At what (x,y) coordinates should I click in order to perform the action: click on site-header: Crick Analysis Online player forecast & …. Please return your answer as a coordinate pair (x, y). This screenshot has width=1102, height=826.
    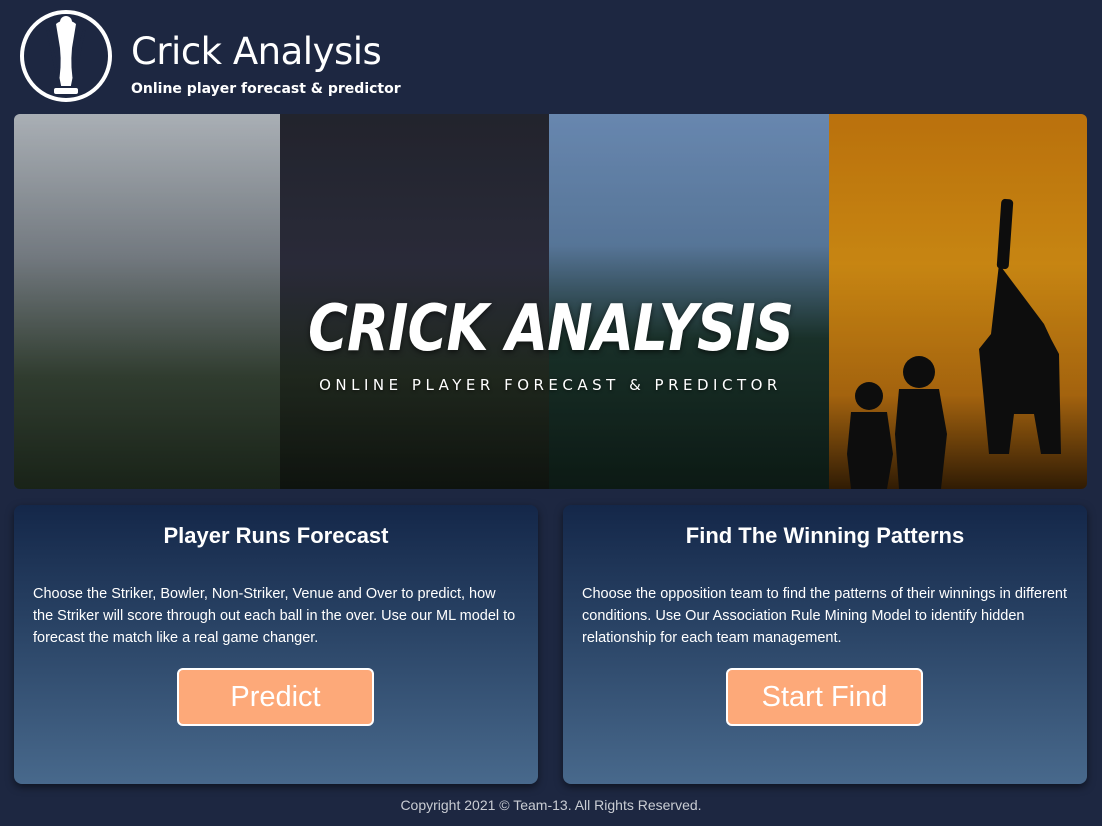
    Looking at the image, I should click on (551, 56).